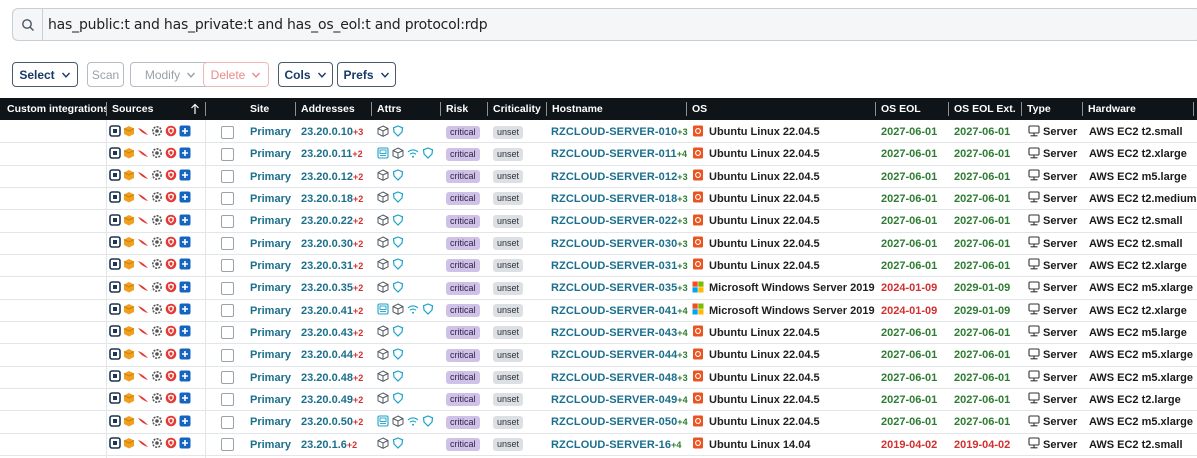 The width and height of the screenshot is (1197, 458). I want to click on sort-up-icon, so click(195, 109).